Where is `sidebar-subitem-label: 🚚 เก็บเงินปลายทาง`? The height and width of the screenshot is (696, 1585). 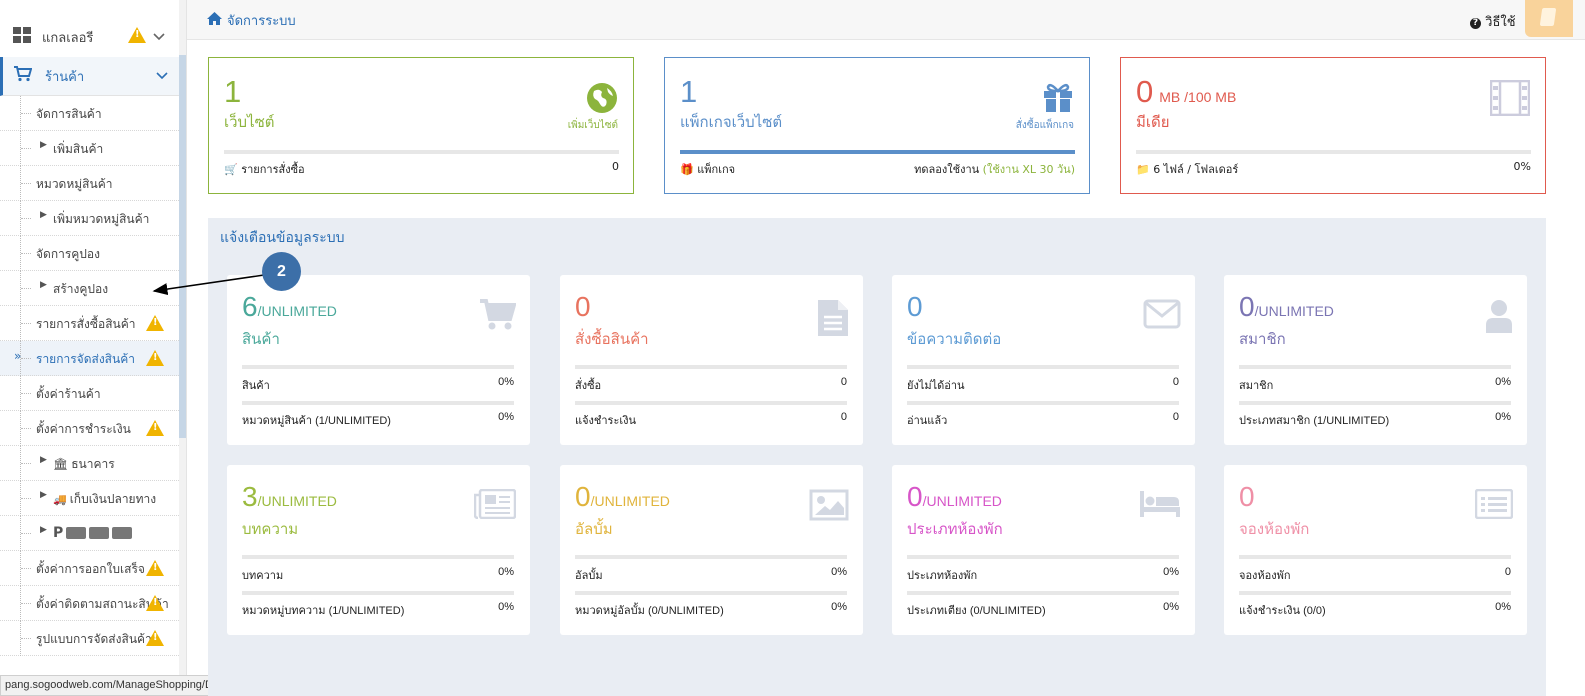
sidebar-subitem-label: 🚚 เก็บเงินปลายทาง is located at coordinates (104, 499).